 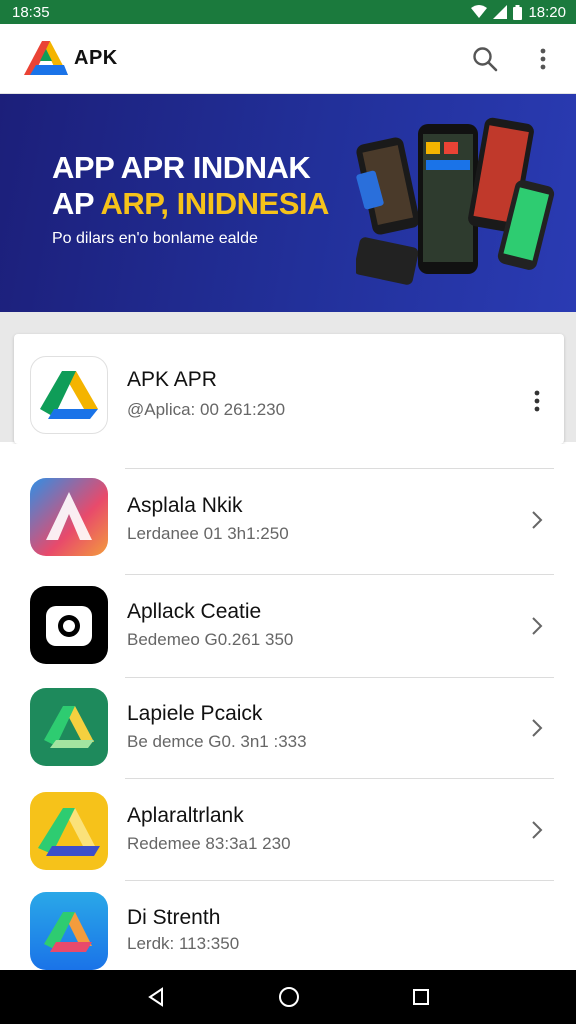 I want to click on search-button, so click(x=485, y=59).